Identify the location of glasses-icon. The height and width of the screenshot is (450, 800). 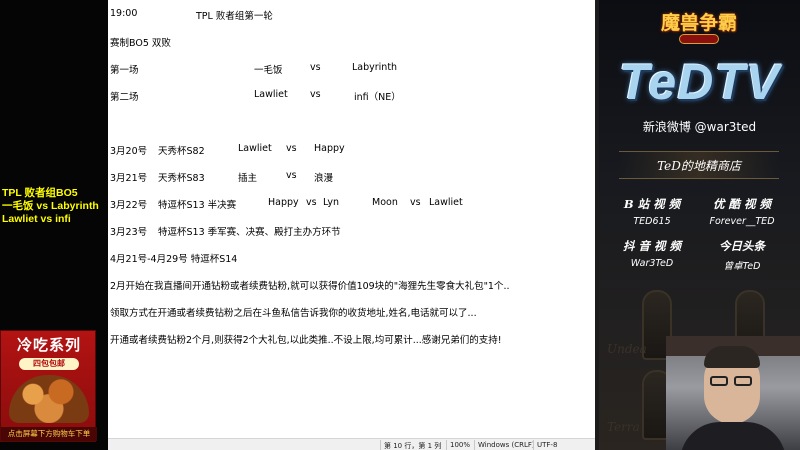
(732, 381).